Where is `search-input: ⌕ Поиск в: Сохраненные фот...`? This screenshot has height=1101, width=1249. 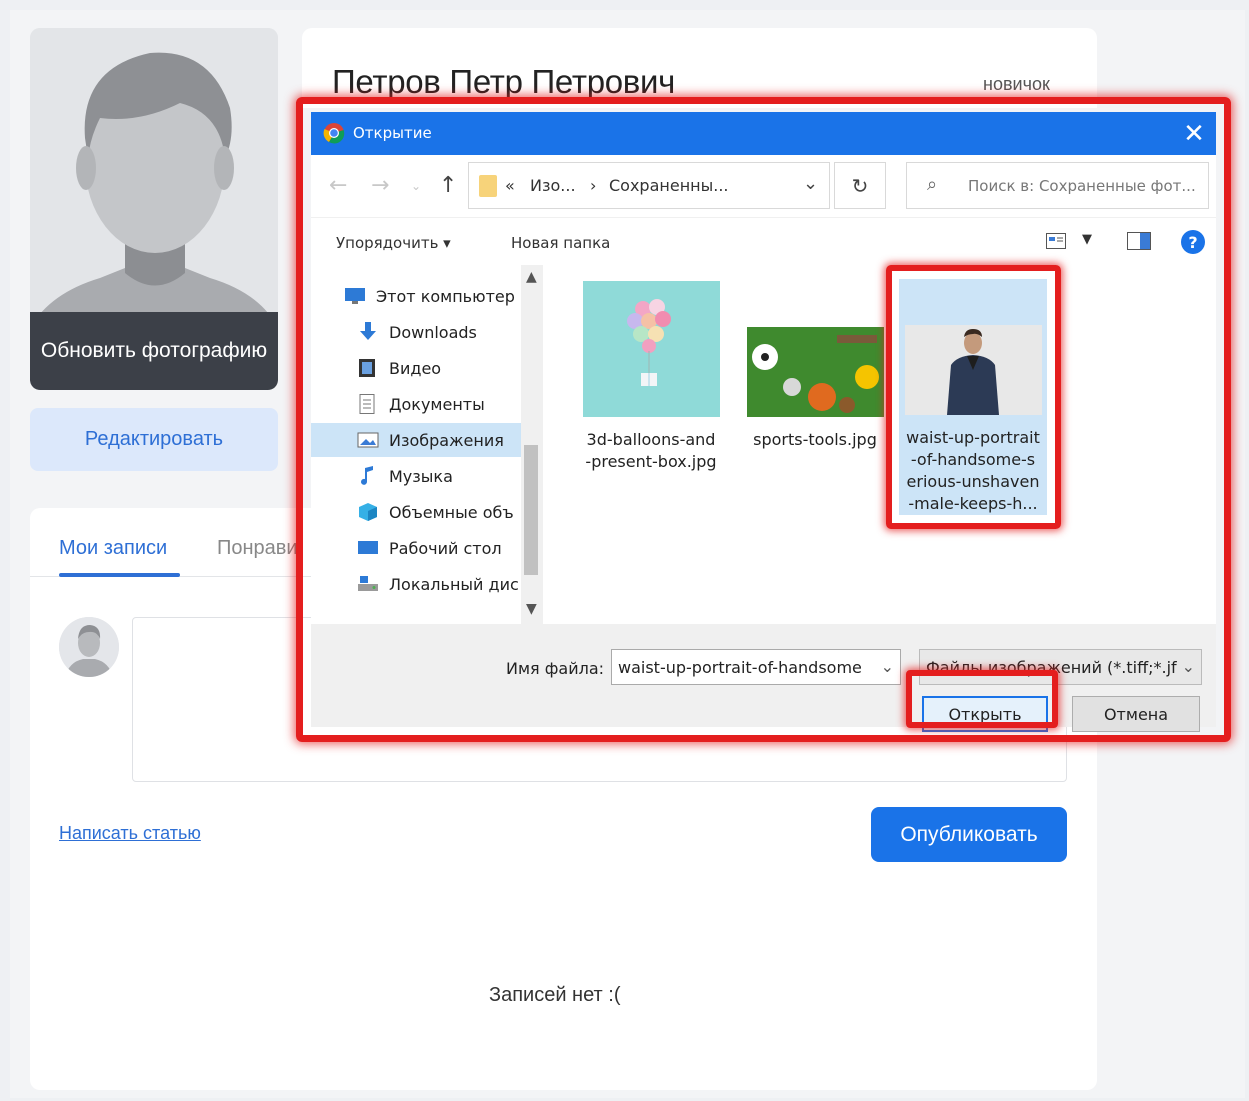 search-input: ⌕ Поиск в: Сохраненные фот... is located at coordinates (1057, 185).